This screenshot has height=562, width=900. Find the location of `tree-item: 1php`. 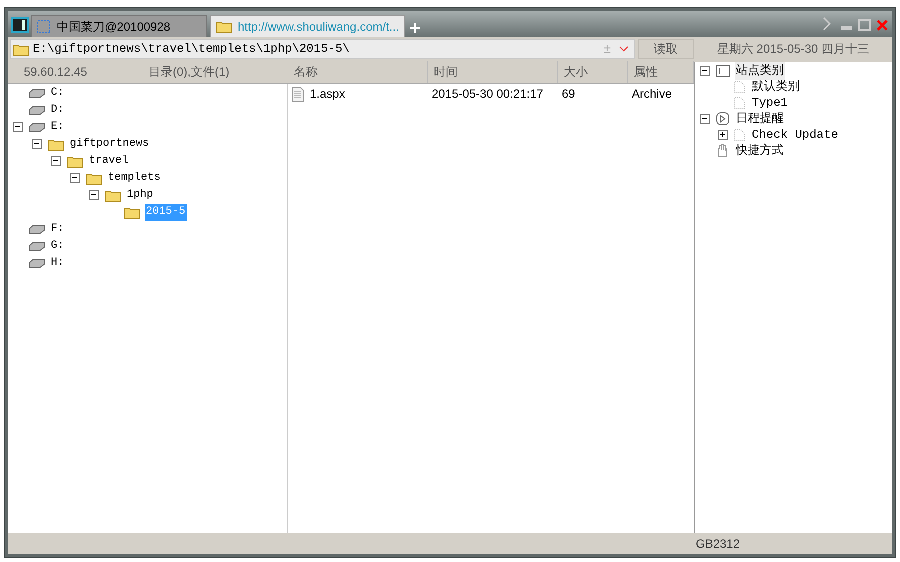

tree-item: 1php is located at coordinates (140, 195).